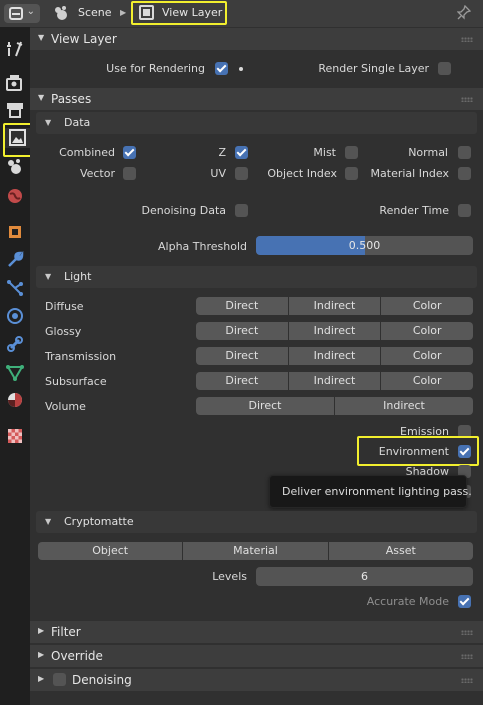 The image size is (483, 705). What do you see at coordinates (15, 49) in the screenshot?
I see `tab-tool` at bounding box center [15, 49].